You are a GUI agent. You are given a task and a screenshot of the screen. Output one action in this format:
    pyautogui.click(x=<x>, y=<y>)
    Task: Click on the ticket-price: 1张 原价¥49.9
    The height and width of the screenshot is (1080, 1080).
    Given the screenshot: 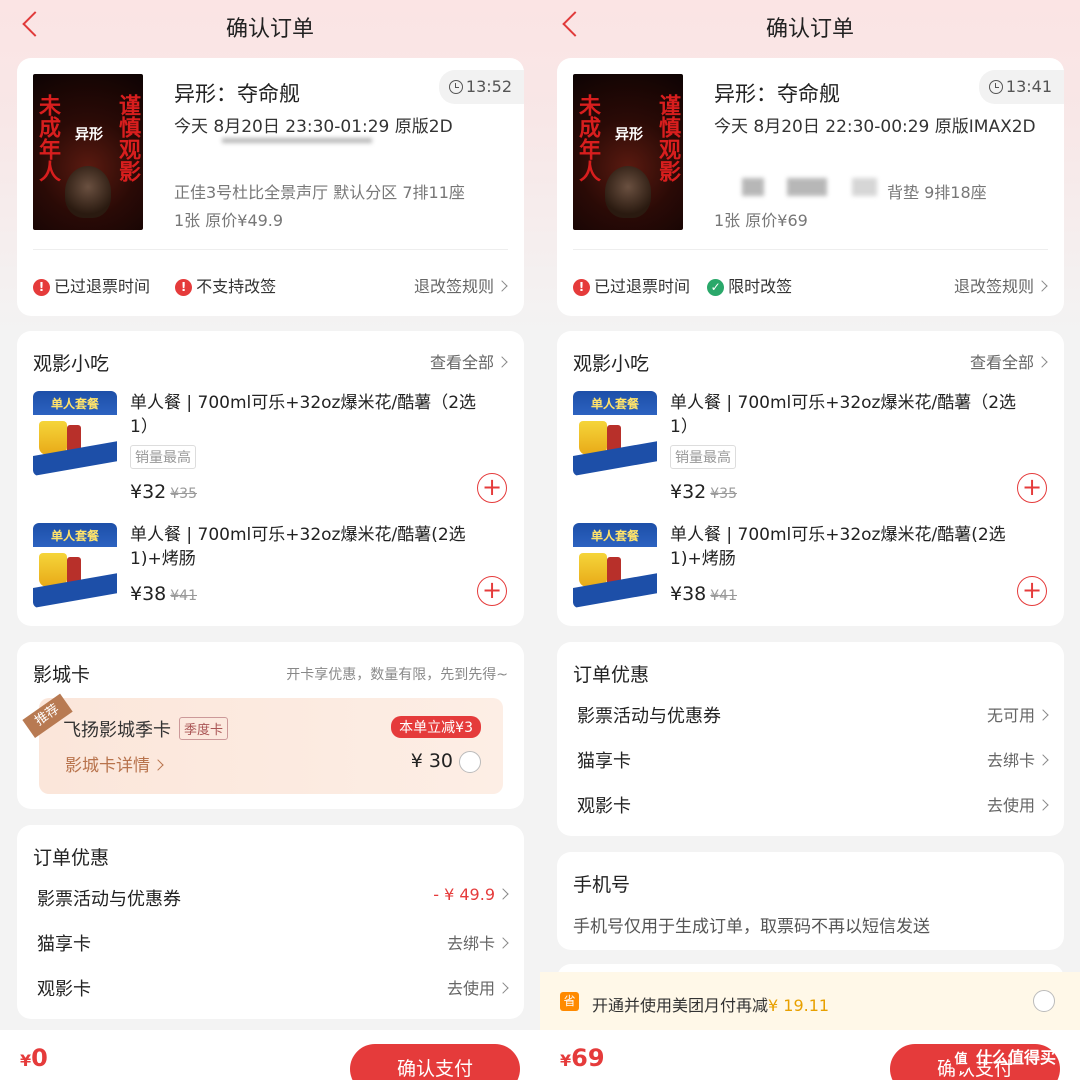 What is the action you would take?
    pyautogui.click(x=229, y=220)
    